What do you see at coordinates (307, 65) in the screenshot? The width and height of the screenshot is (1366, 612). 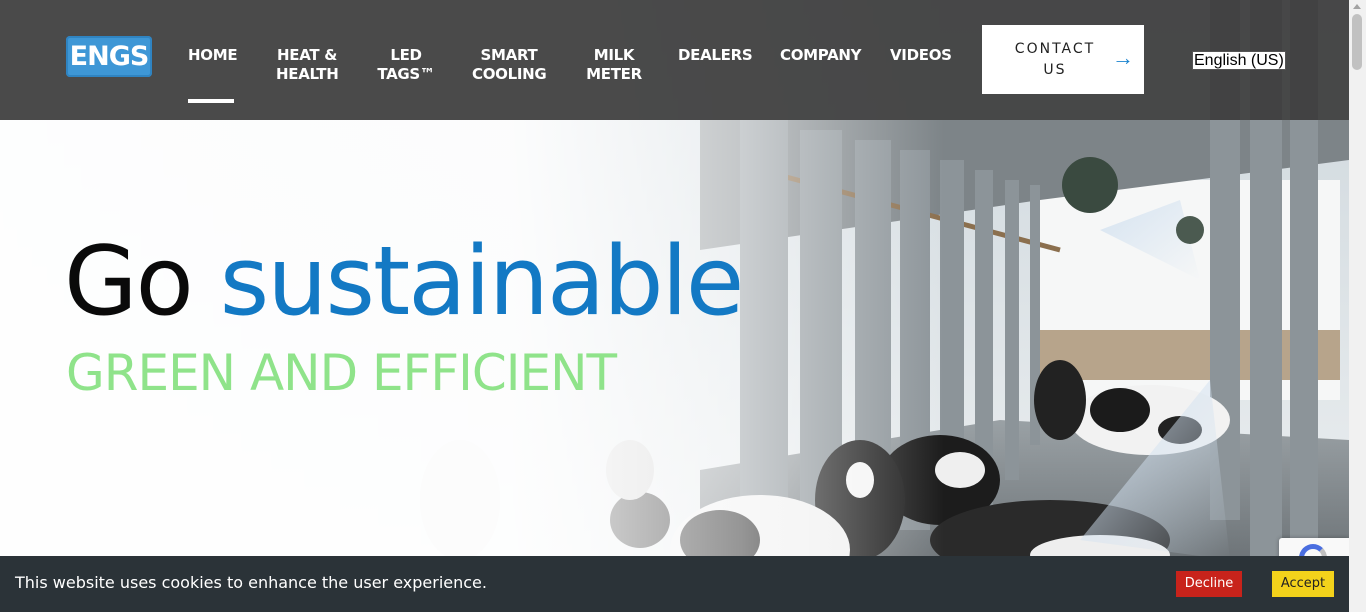 I see `nav-heat-health: HEAT & HEALTH` at bounding box center [307, 65].